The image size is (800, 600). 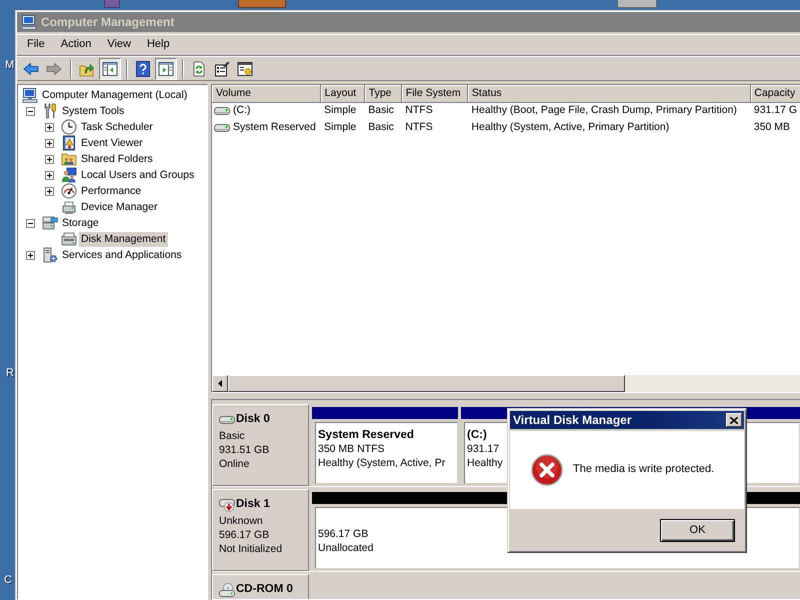 I want to click on partition-text: Unallocated, so click(x=346, y=548).